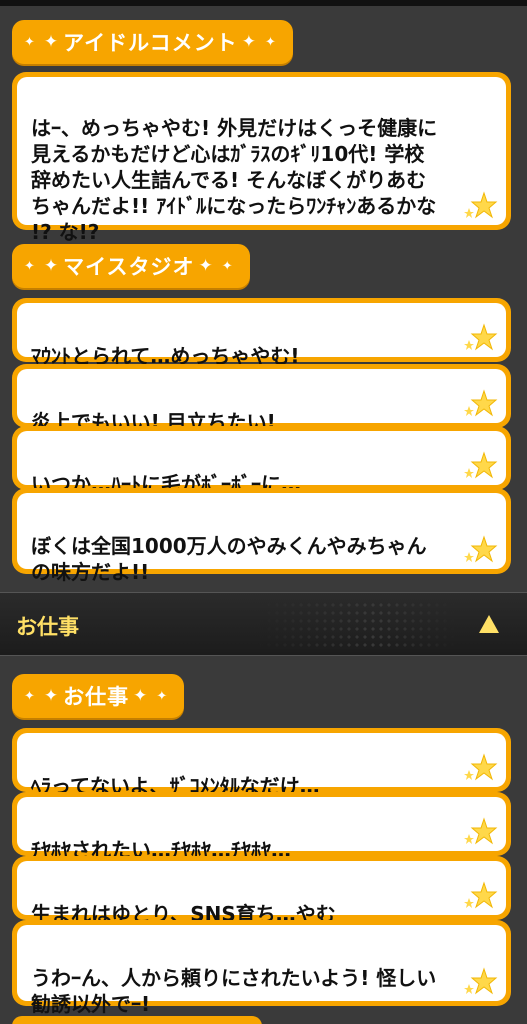 This screenshot has width=527, height=1024. I want to click on work-section-header: お仕事, so click(263, 624).